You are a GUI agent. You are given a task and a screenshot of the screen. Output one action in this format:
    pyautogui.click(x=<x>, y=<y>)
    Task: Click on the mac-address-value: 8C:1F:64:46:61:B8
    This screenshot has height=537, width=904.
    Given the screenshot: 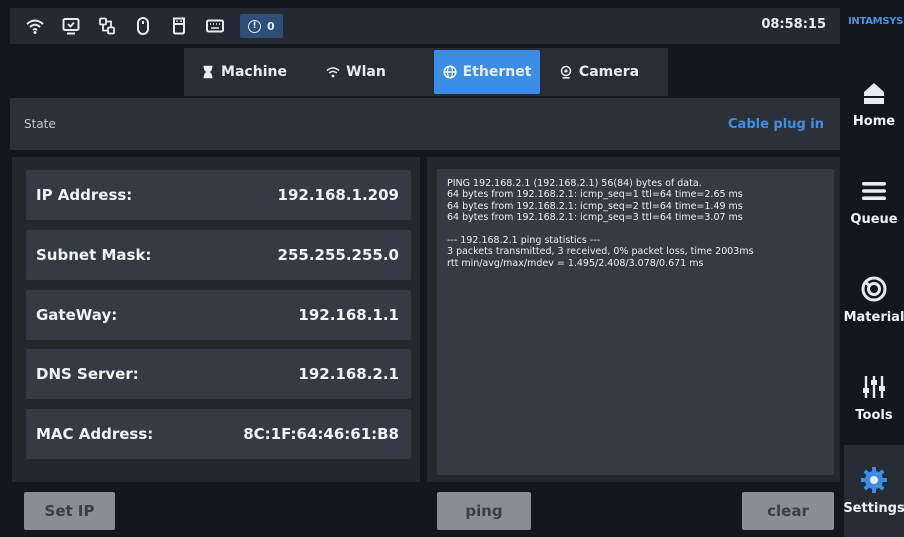 What is the action you would take?
    pyautogui.click(x=321, y=434)
    